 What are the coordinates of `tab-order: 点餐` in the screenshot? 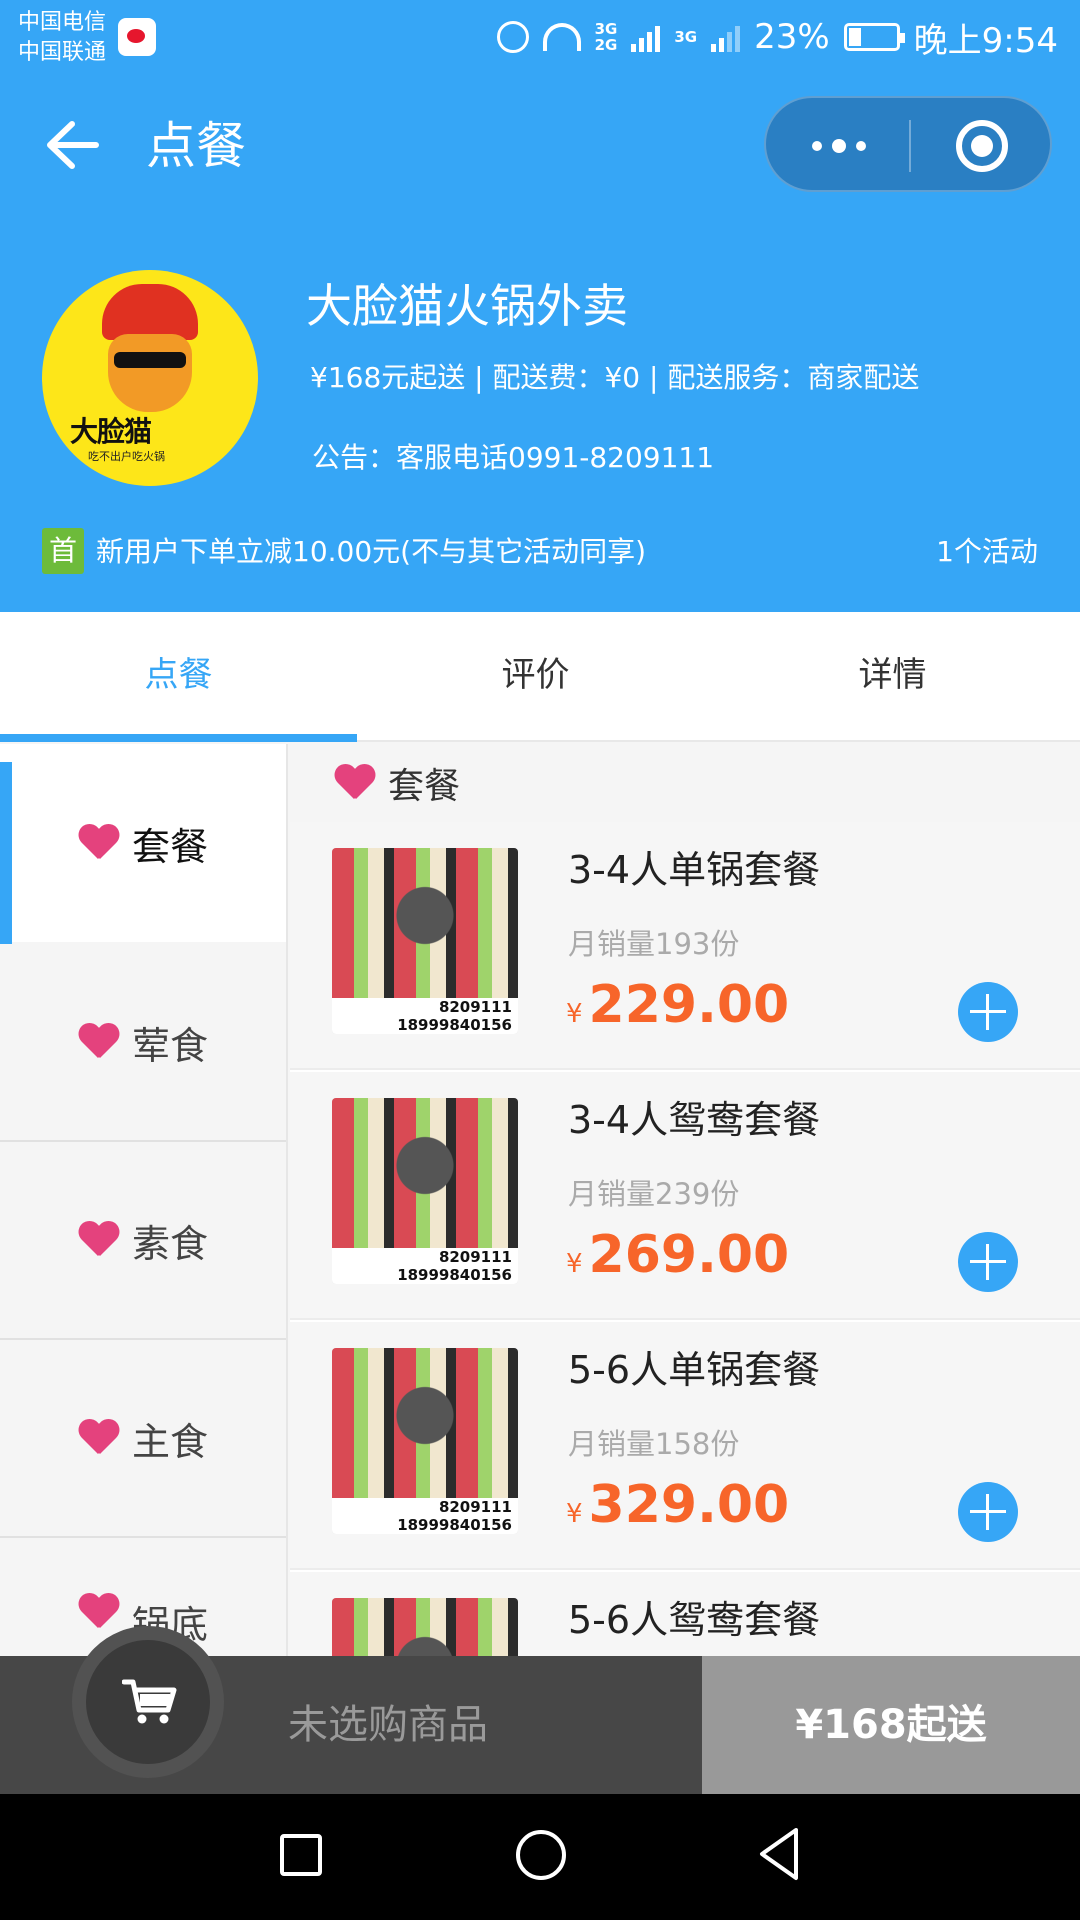 It's located at (178, 675).